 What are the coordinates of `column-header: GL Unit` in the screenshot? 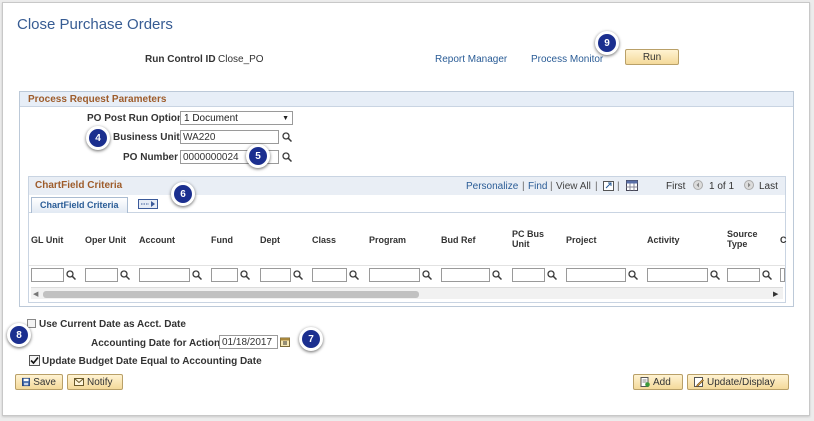 It's located at (47, 240).